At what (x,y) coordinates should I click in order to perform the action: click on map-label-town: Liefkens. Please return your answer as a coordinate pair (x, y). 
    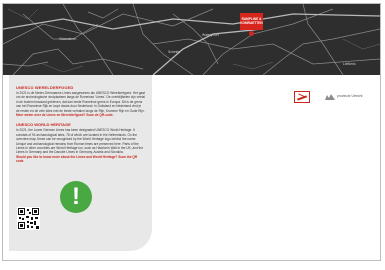
    Looking at the image, I should click on (349, 64).